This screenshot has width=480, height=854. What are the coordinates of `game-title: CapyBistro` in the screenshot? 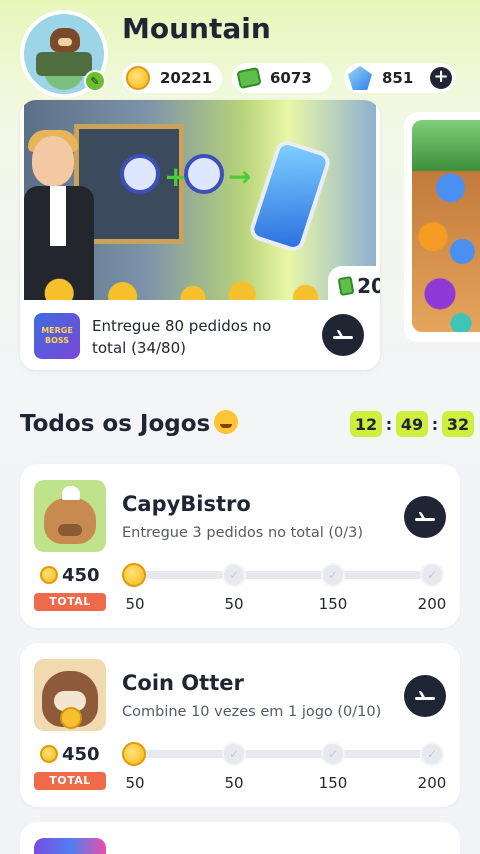 It's located at (186, 504).